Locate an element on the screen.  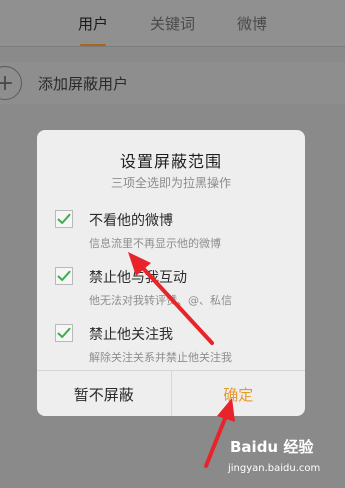
checkbox-block-follow is located at coordinates (64, 333).